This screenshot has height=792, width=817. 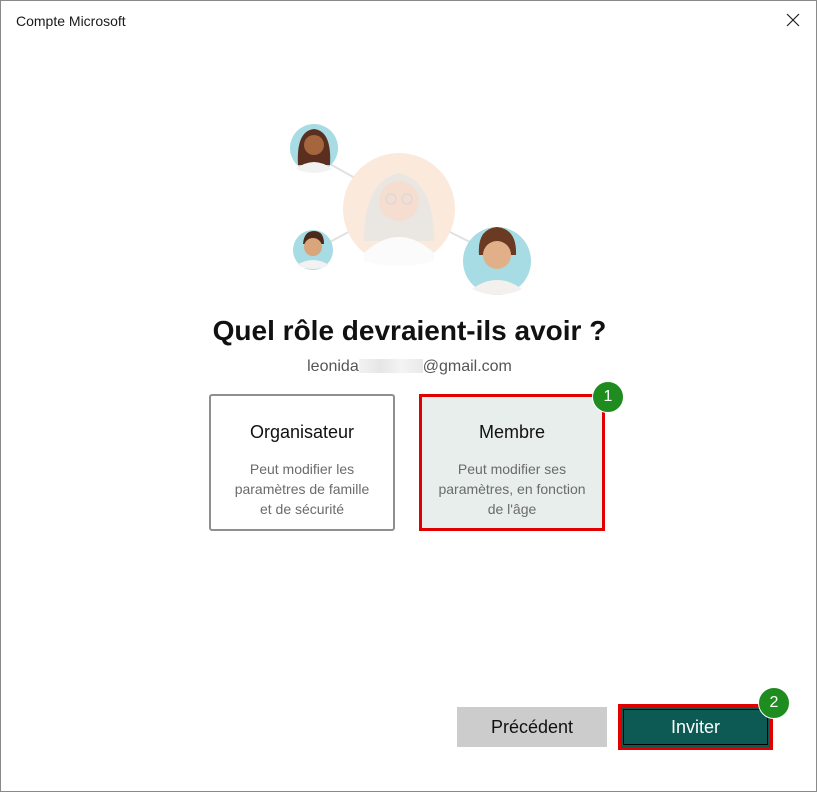 I want to click on close-icon, so click(x=793, y=22).